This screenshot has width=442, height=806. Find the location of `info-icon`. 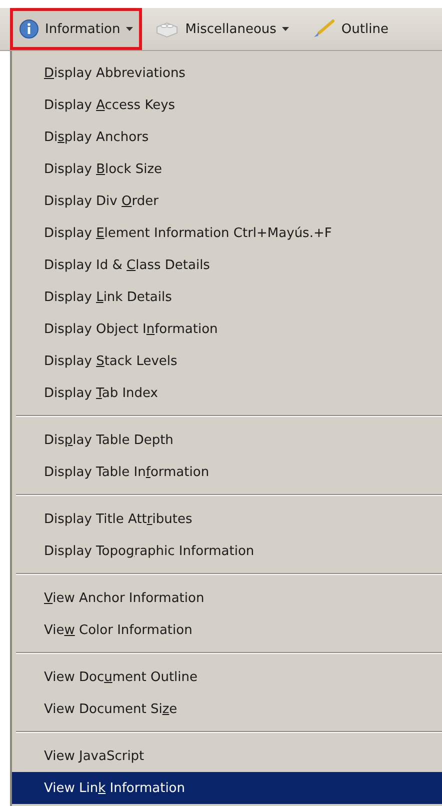

info-icon is located at coordinates (29, 29).